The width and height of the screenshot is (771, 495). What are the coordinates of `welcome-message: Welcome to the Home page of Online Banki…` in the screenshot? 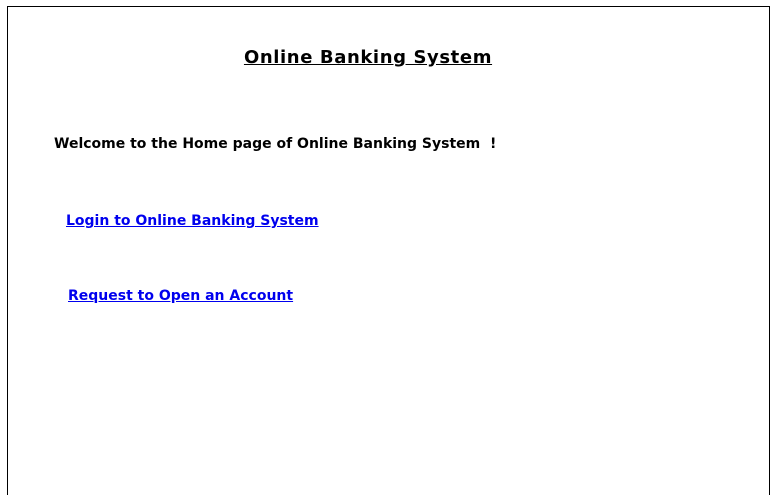 It's located at (275, 144).